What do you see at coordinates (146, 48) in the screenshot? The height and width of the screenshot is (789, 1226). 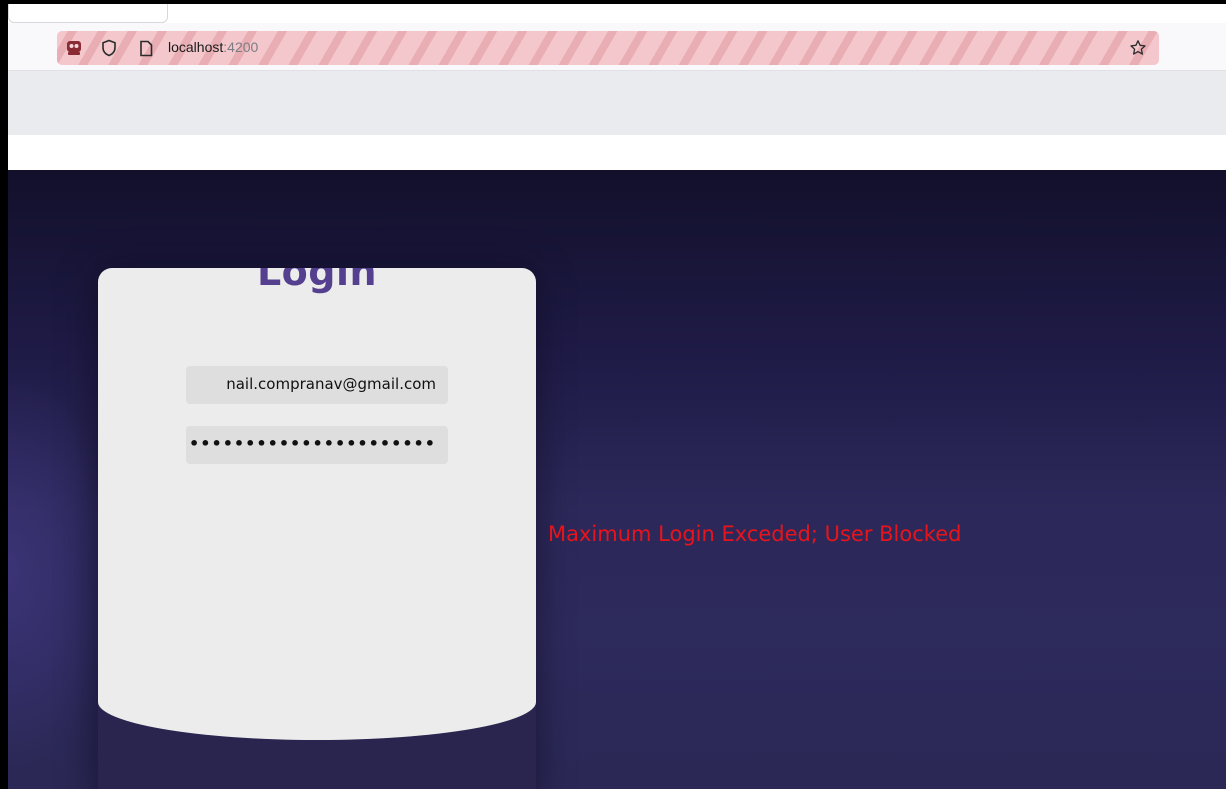 I see `page-icon` at bounding box center [146, 48].